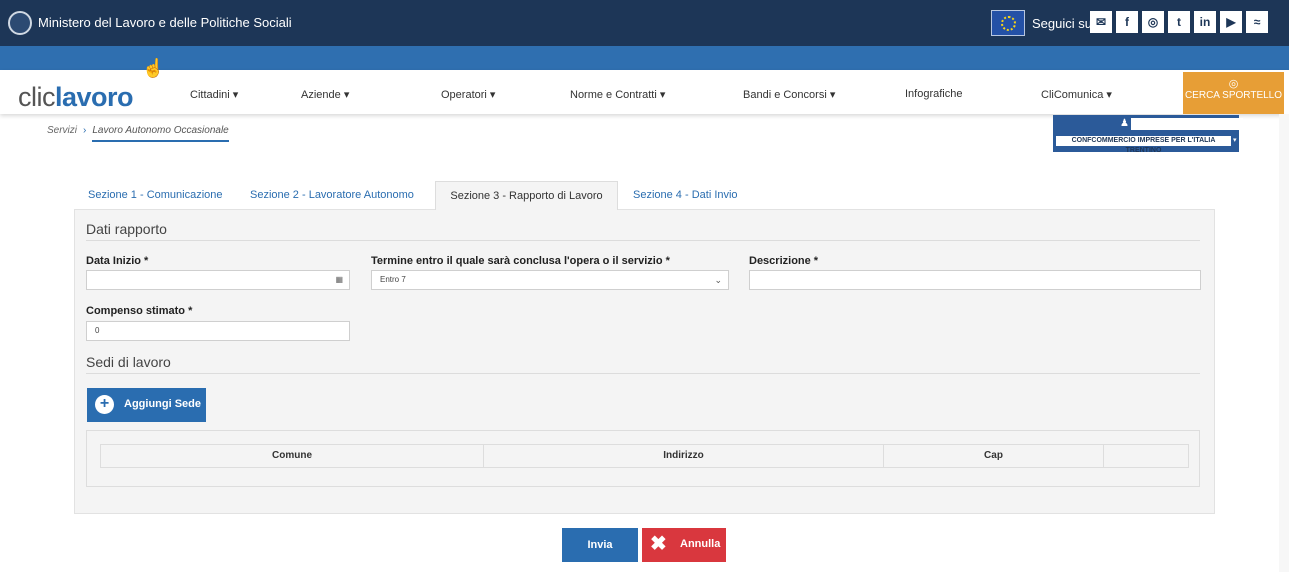 This screenshot has height=572, width=1289. I want to click on blue-band, so click(644, 58).